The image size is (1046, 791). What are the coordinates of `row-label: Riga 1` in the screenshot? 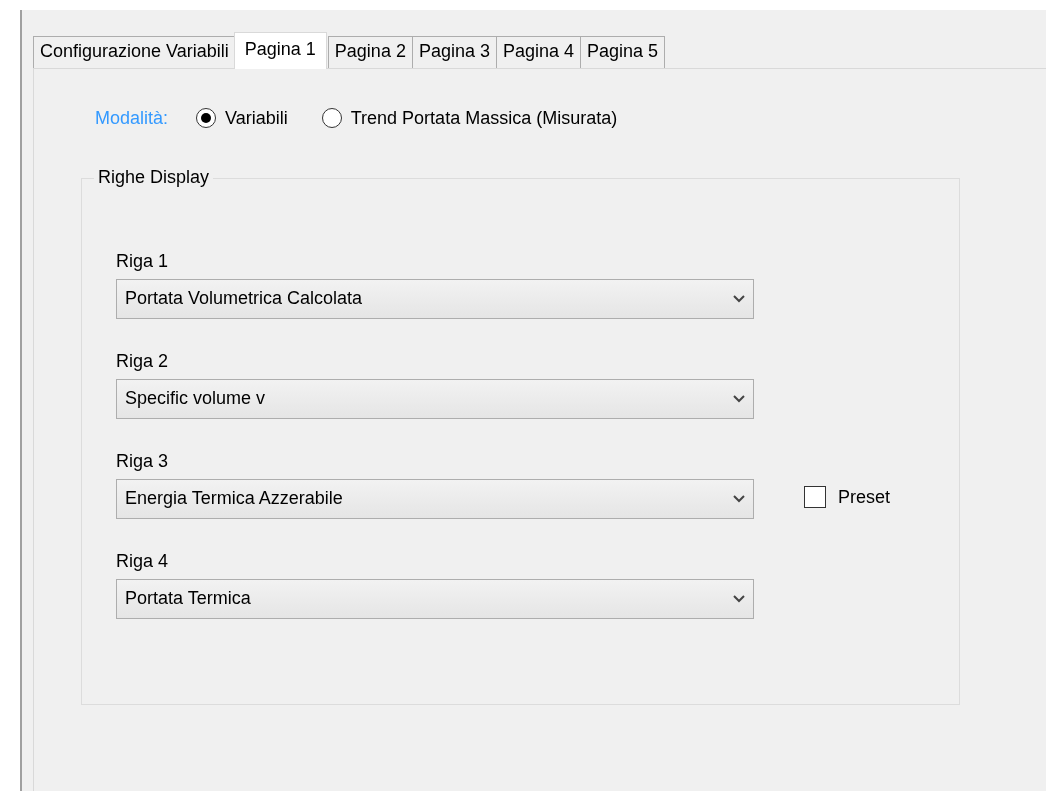 It's located at (143, 262).